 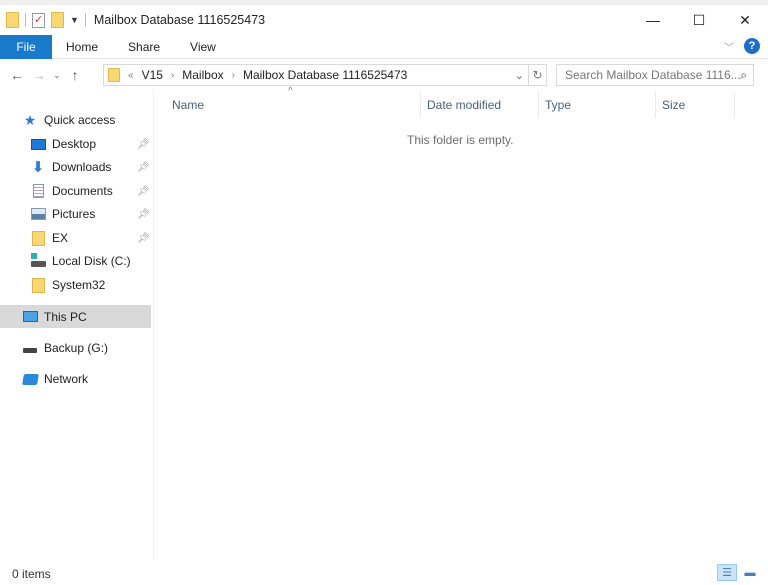 I want to click on breadcrumb-overflow: «, so click(x=131, y=75).